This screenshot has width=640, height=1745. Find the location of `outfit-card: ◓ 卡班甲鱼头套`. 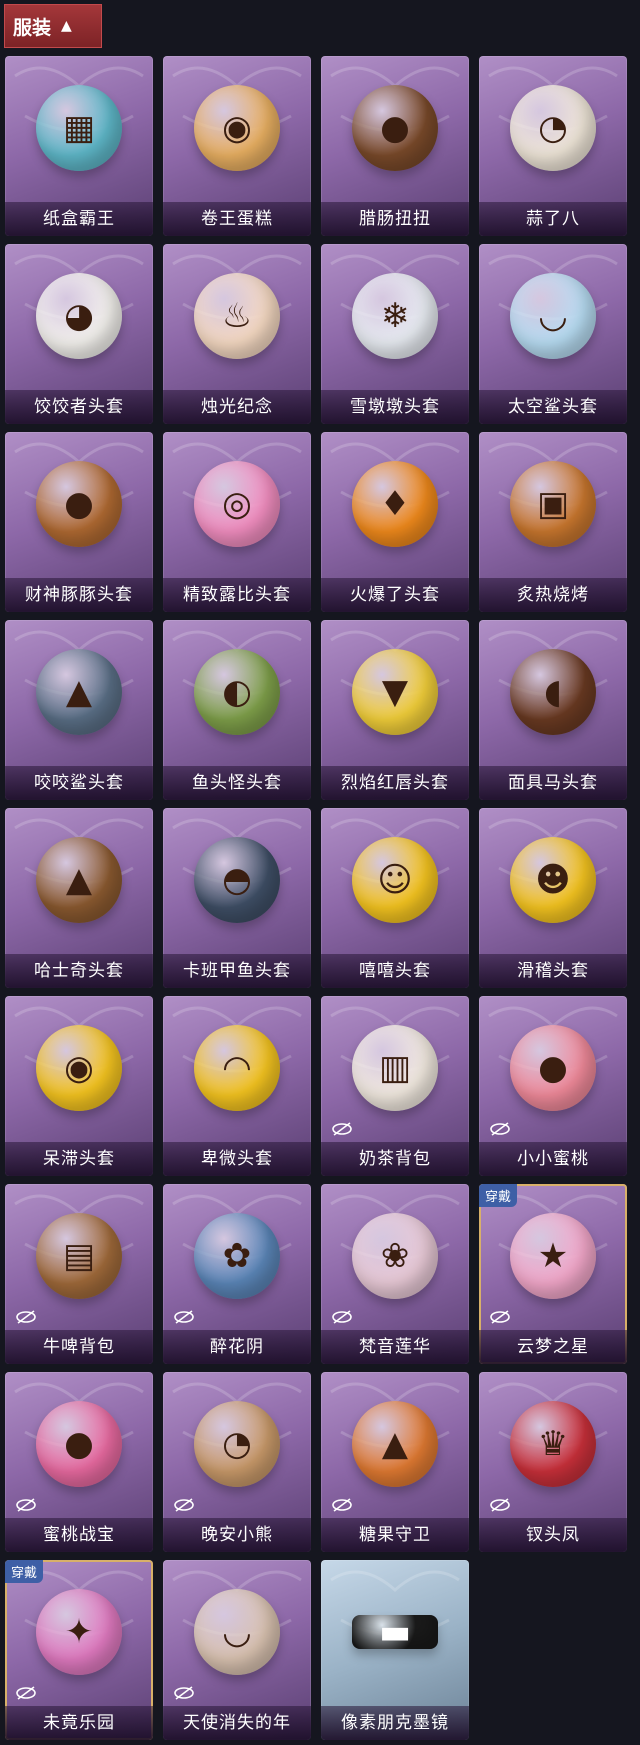

outfit-card: ◓ 卡班甲鱼头套 is located at coordinates (237, 898).